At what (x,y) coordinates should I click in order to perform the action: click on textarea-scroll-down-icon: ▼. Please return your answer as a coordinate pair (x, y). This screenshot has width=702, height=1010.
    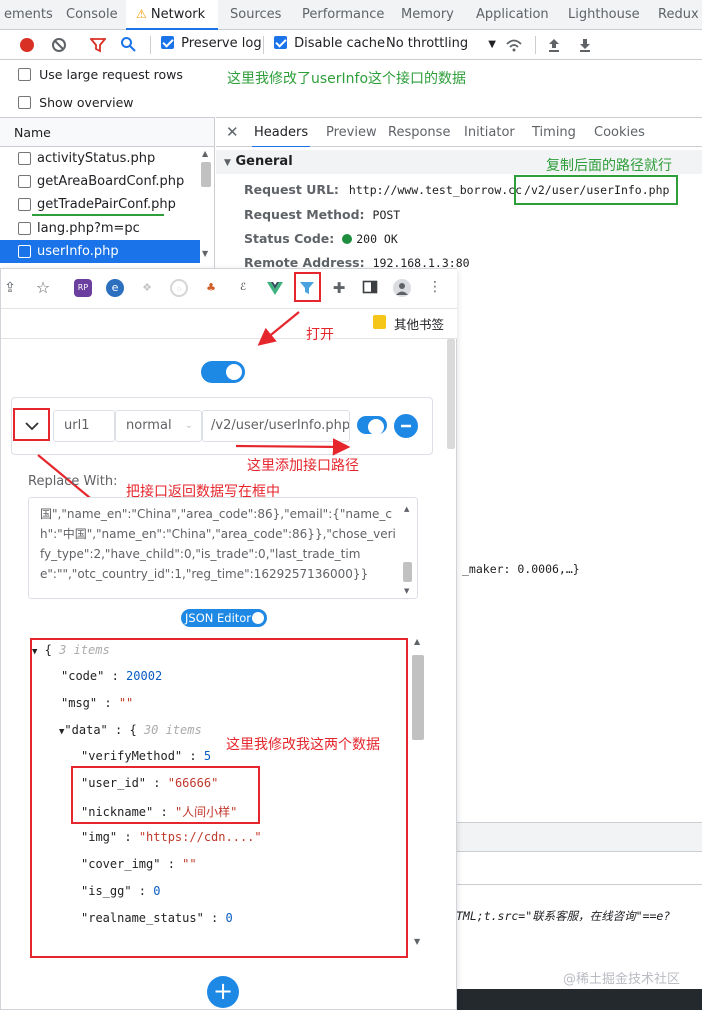
    Looking at the image, I should click on (406, 591).